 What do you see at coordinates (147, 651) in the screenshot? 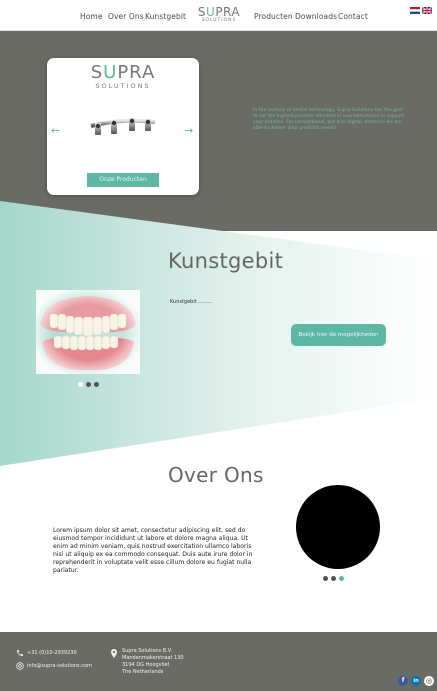
I see `footer-company-name: Supra Solutions B.V.` at bounding box center [147, 651].